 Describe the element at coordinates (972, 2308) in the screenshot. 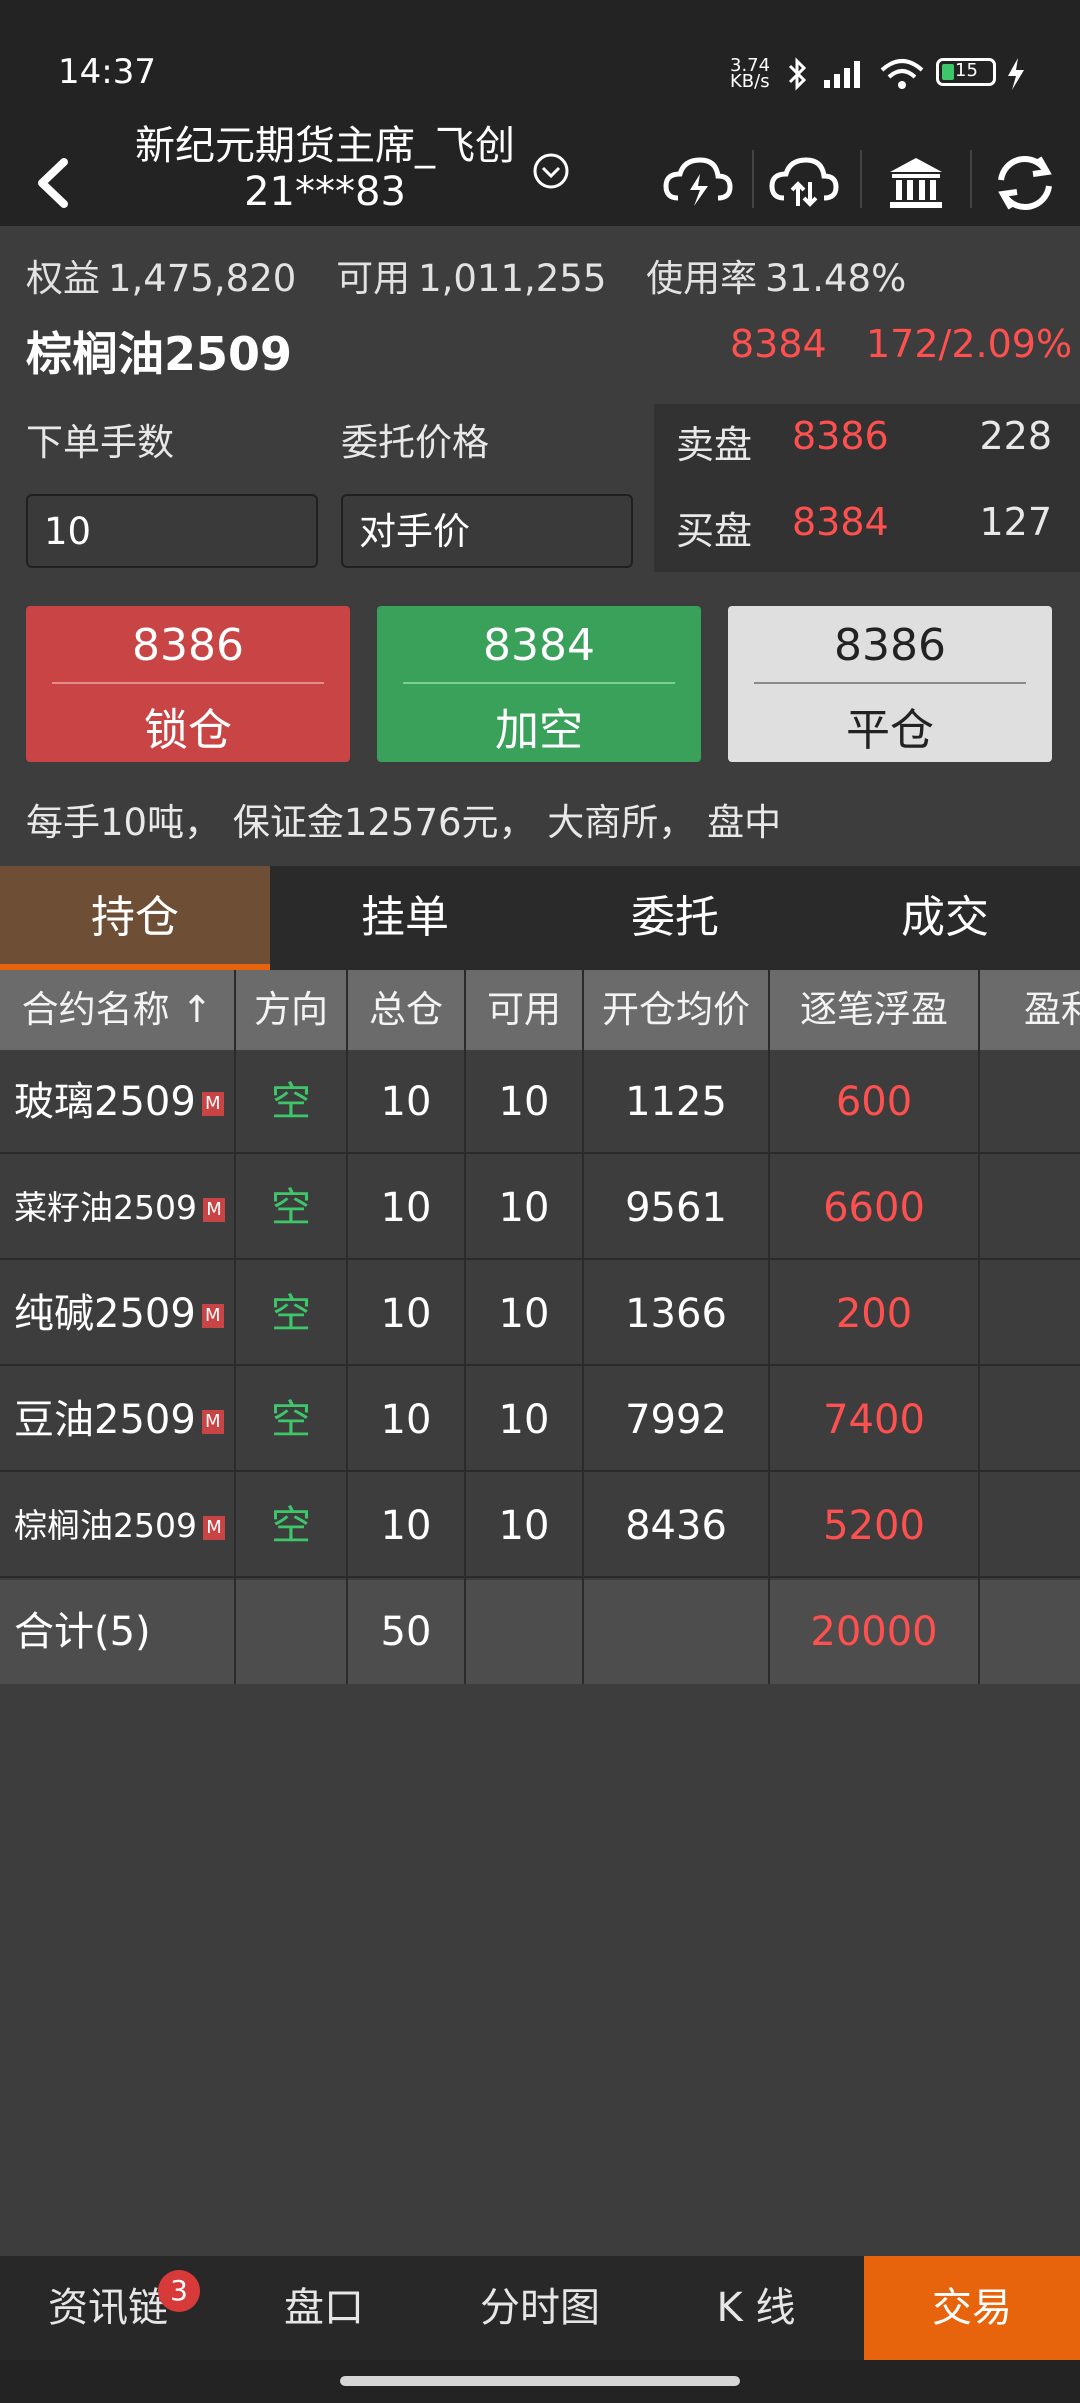

I see `nav-trade: 交易` at that location.